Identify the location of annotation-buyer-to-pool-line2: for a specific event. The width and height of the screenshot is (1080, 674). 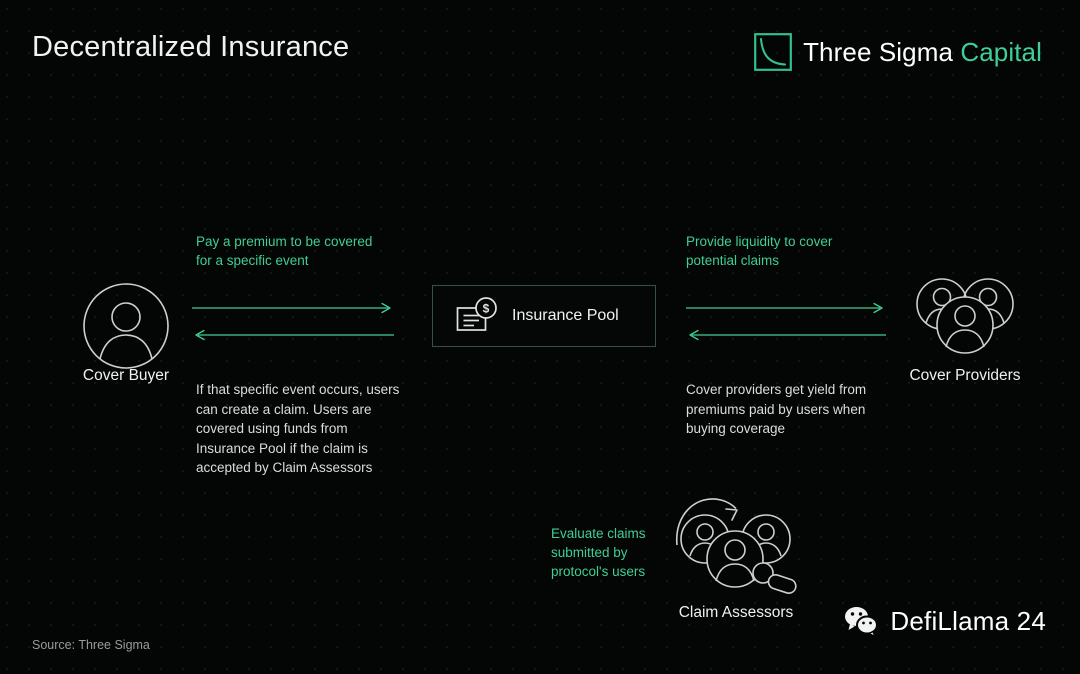
(252, 260).